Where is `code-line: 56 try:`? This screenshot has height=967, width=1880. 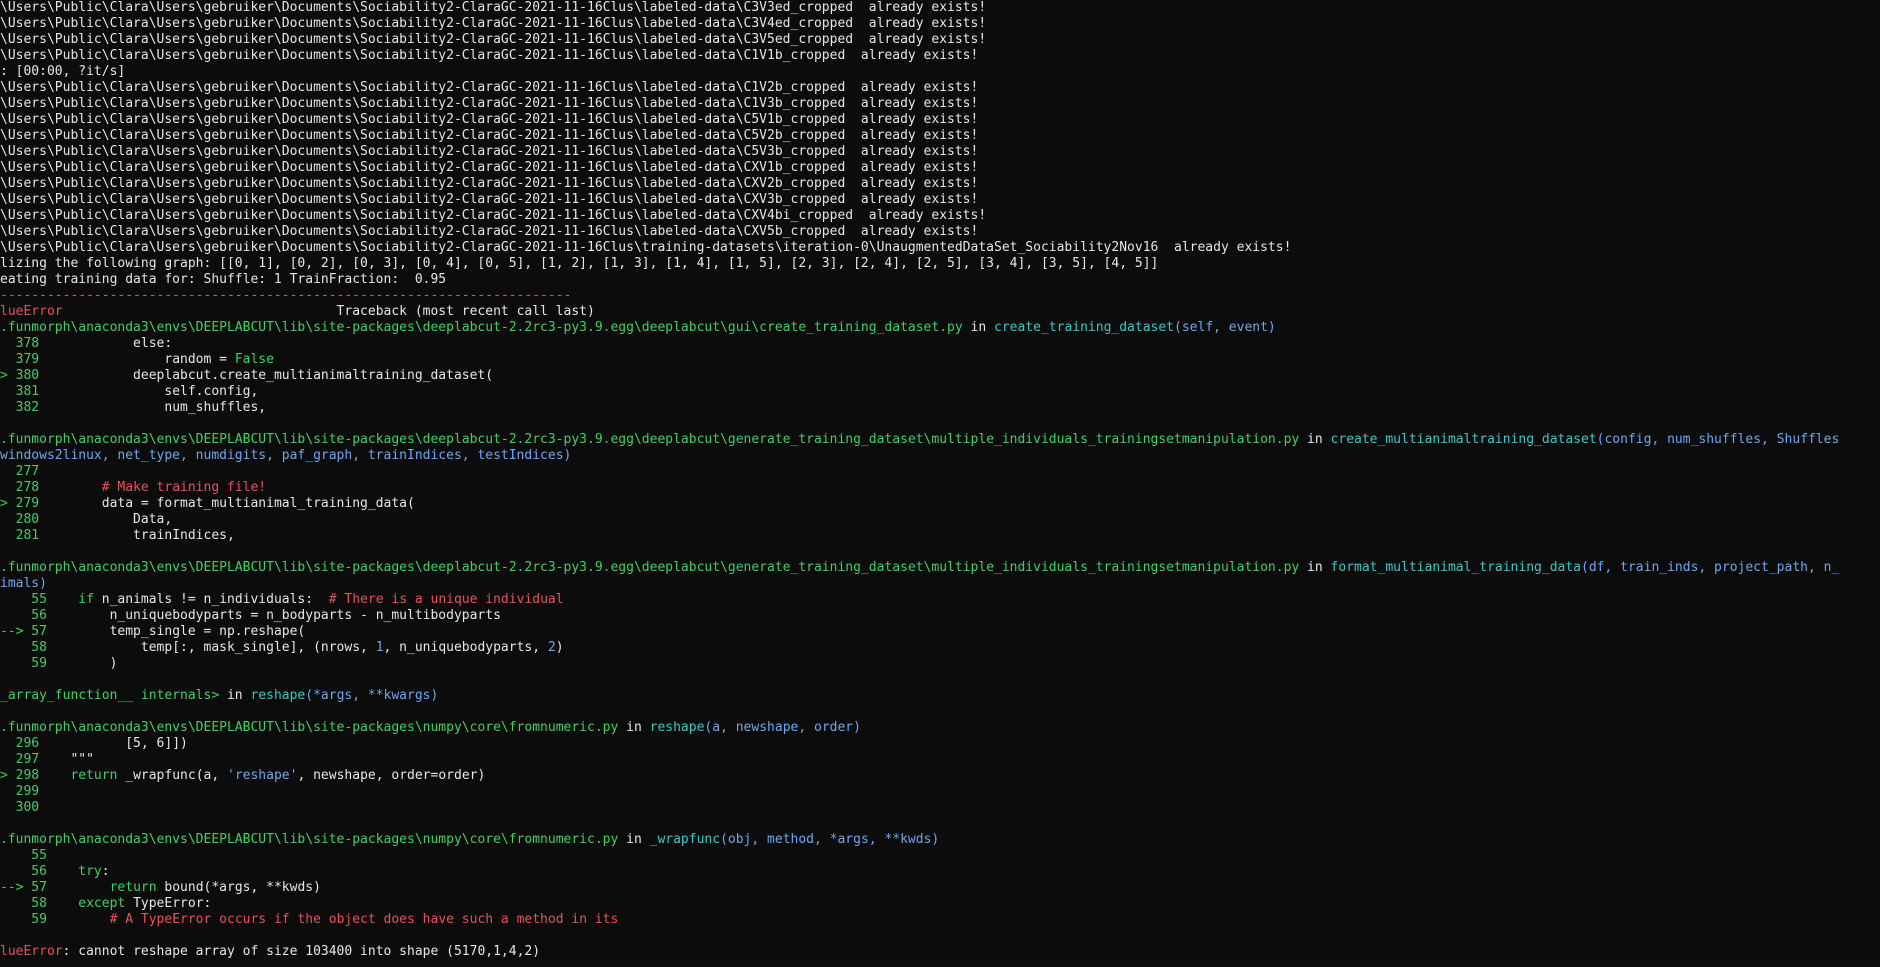
code-line: 56 try: is located at coordinates (940, 872).